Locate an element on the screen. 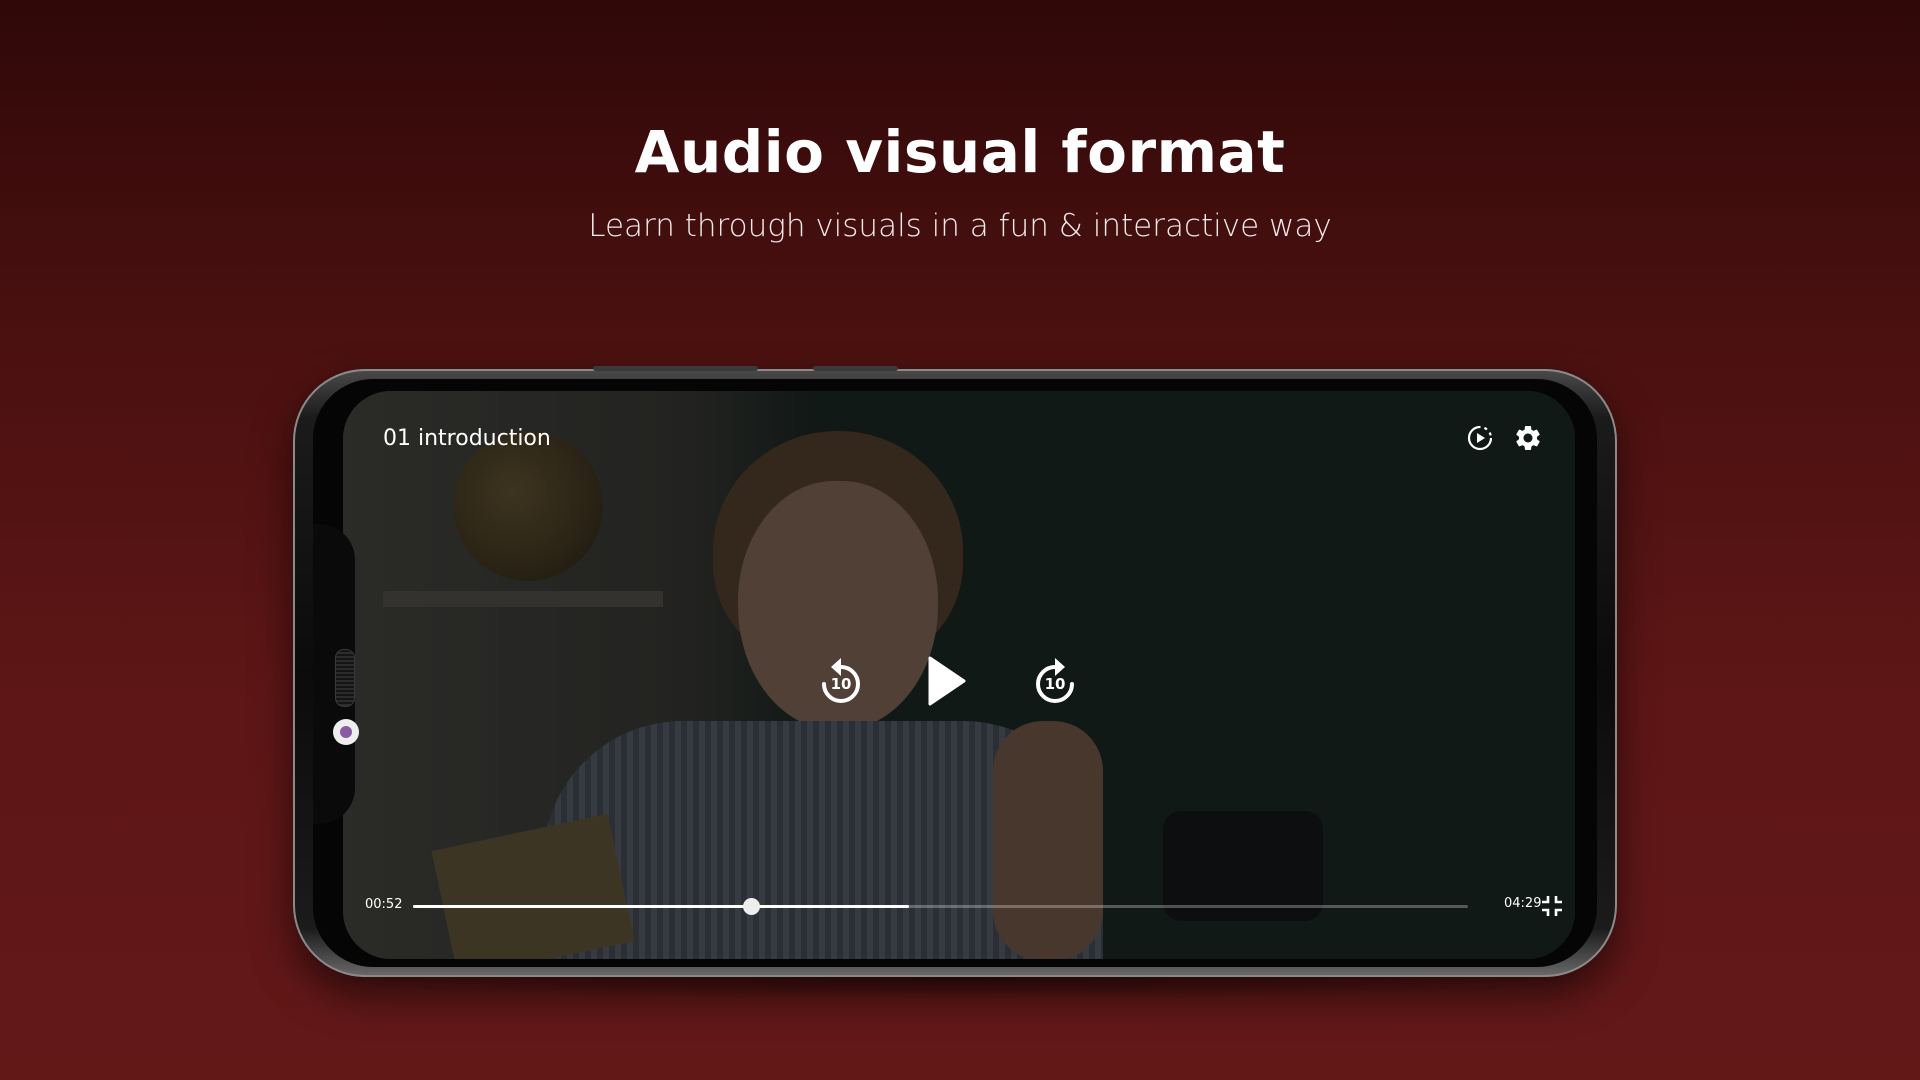  seek-handle is located at coordinates (751, 906).